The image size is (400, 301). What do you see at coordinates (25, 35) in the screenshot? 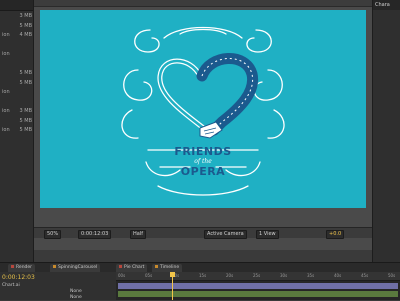
I see `project-item-size: 4 MB` at bounding box center [25, 35].